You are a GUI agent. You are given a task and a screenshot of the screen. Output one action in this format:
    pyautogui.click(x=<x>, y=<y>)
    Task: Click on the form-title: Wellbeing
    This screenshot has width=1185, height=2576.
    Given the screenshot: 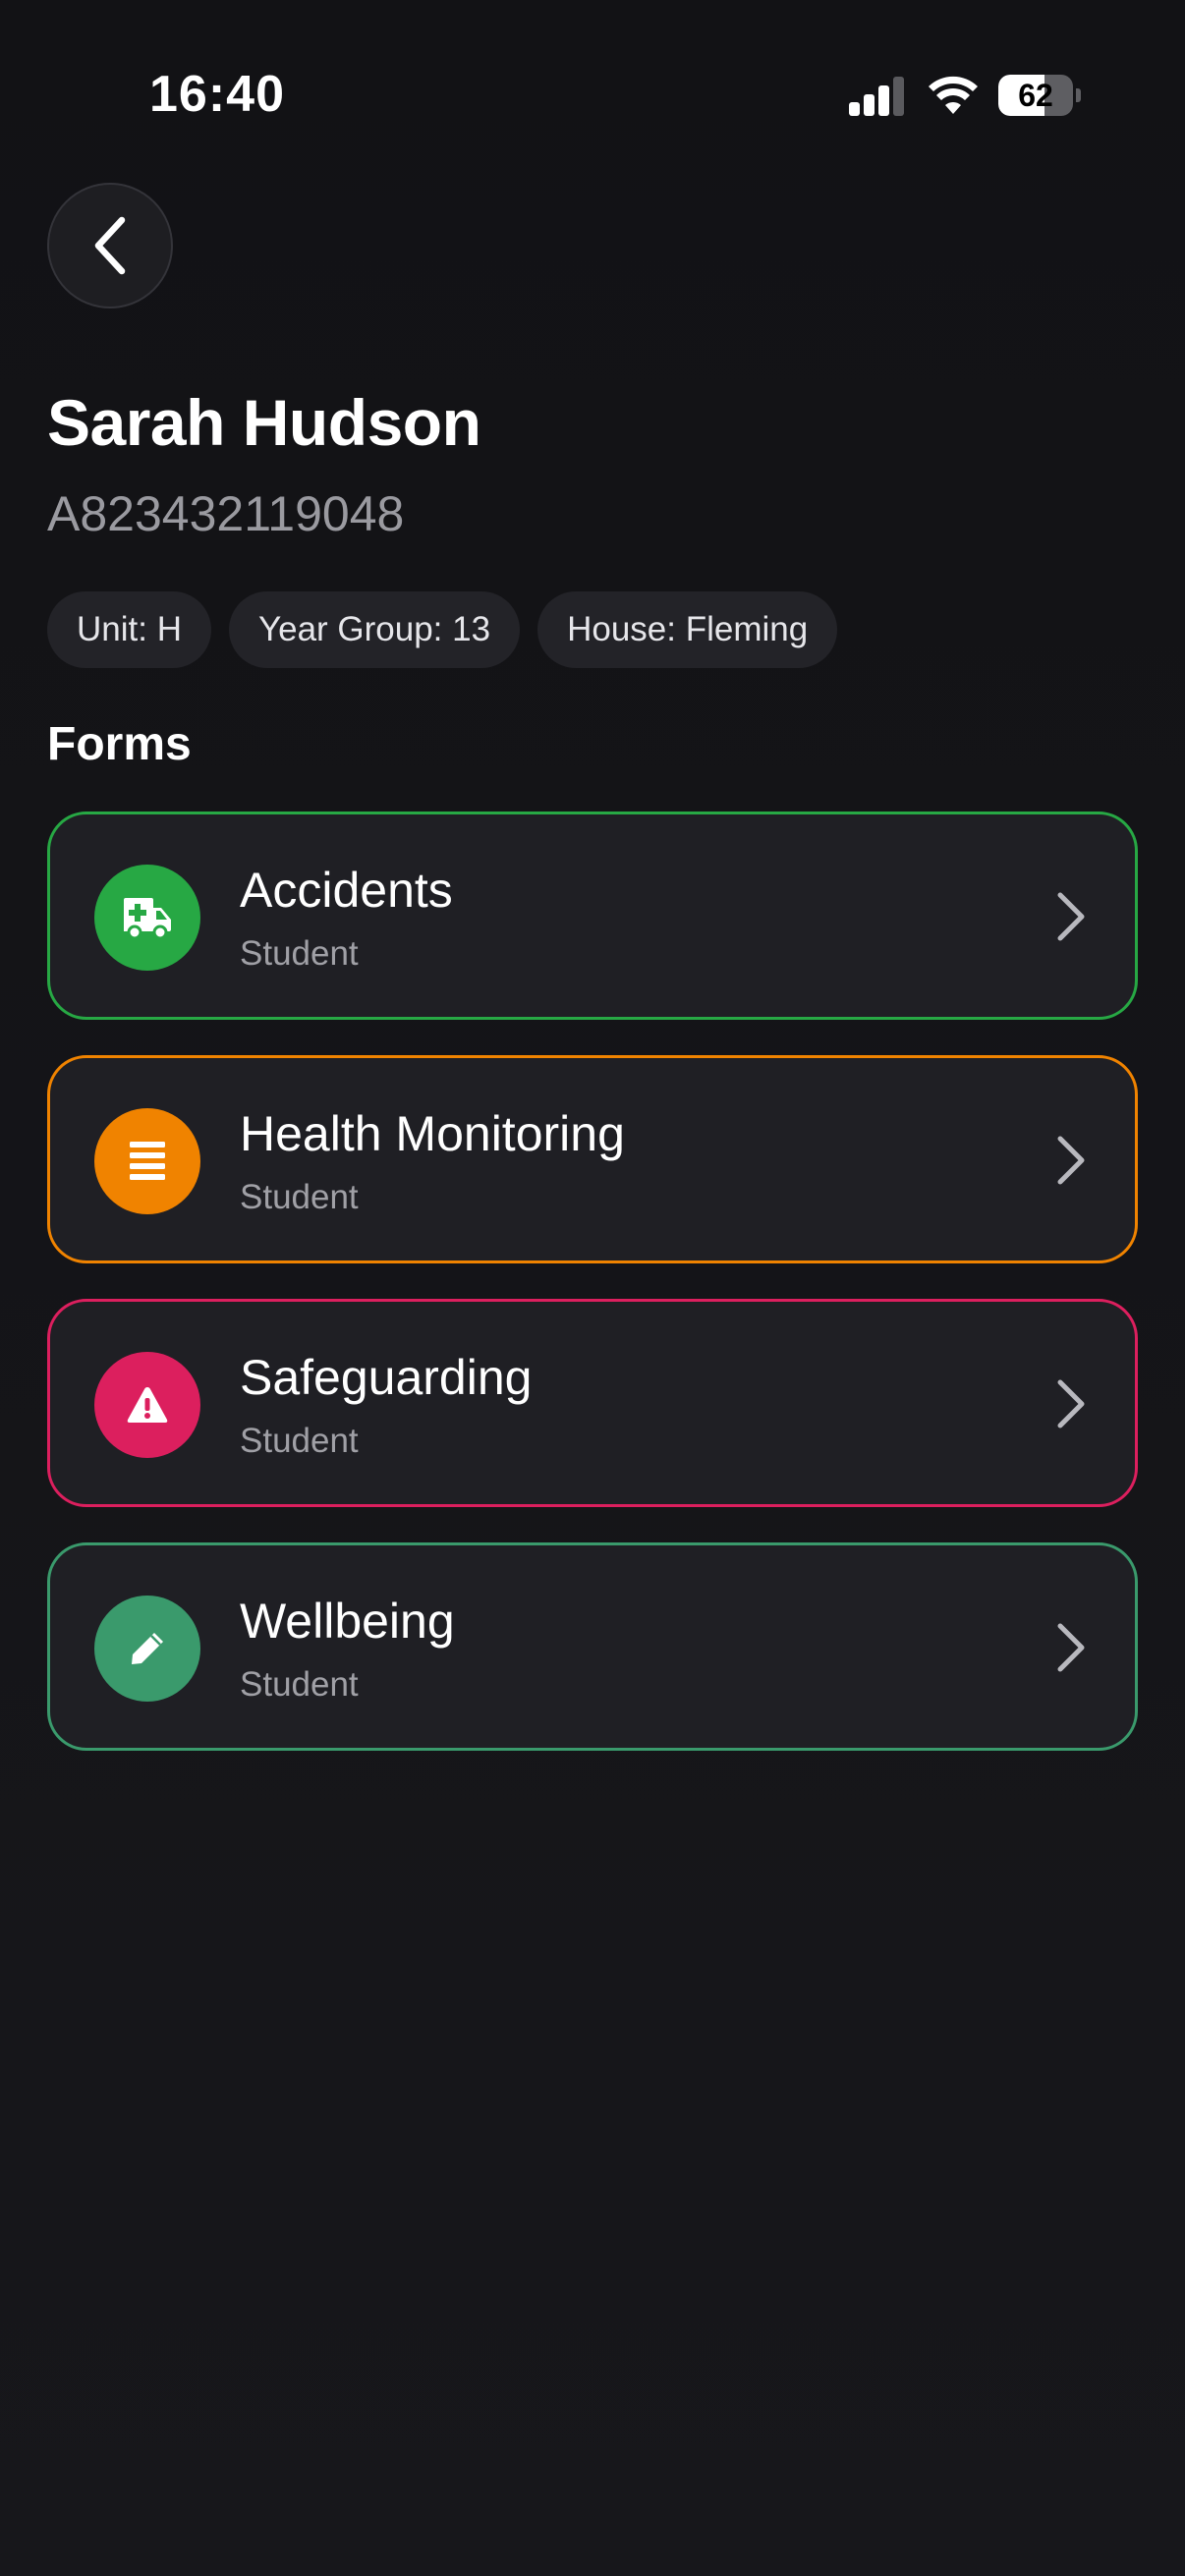 What is the action you would take?
    pyautogui.click(x=348, y=1621)
    